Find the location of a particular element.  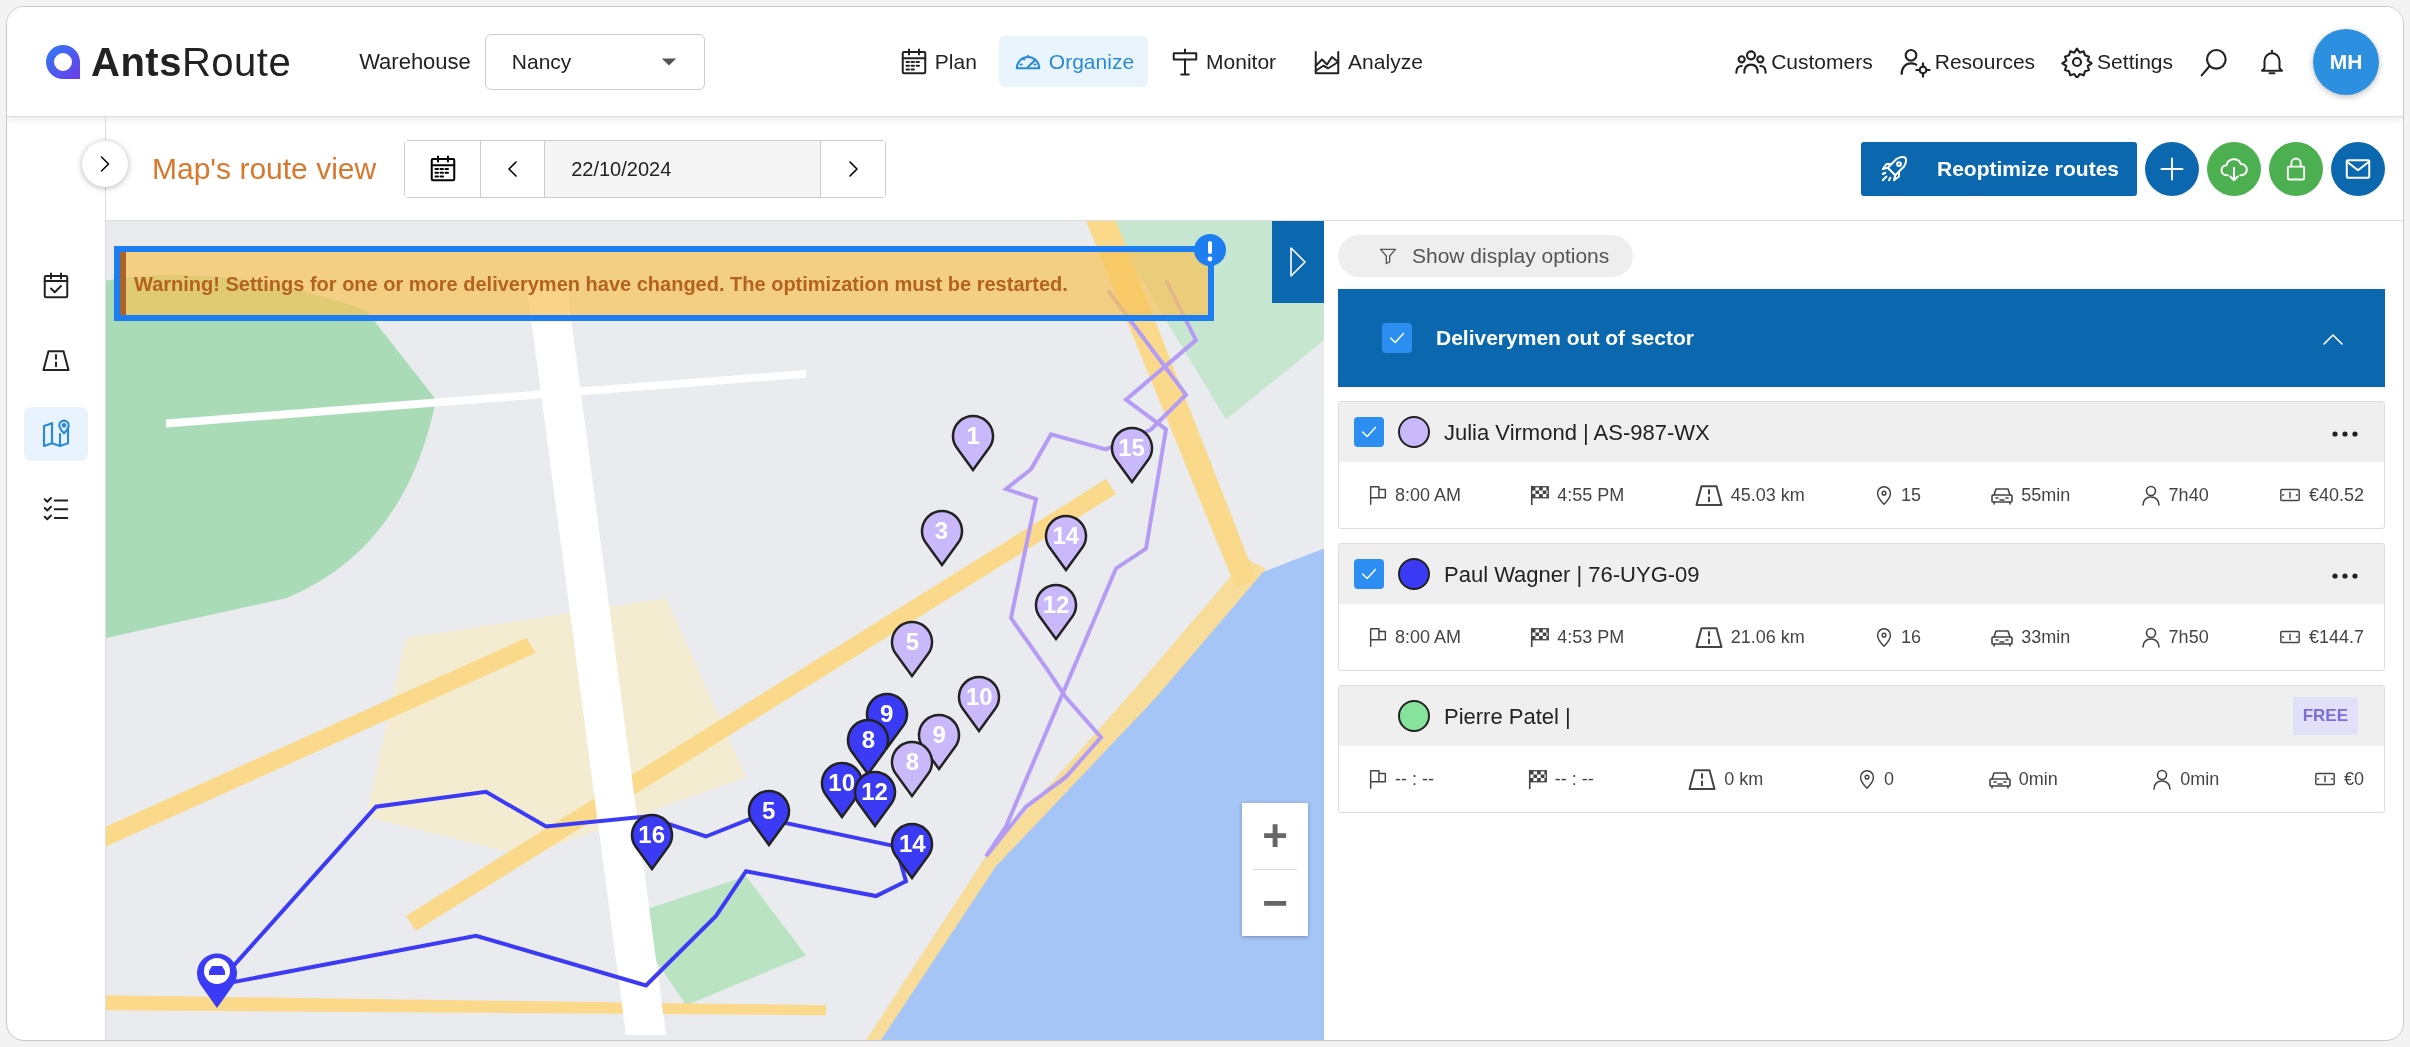

reoptimize-button: Reoptimize routes is located at coordinates (1998, 168).